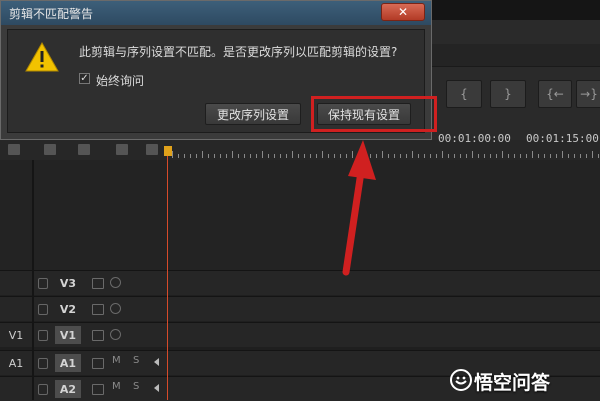 The width and height of the screenshot is (600, 401). What do you see at coordinates (359, 208) in the screenshot?
I see `annotation-arrow` at bounding box center [359, 208].